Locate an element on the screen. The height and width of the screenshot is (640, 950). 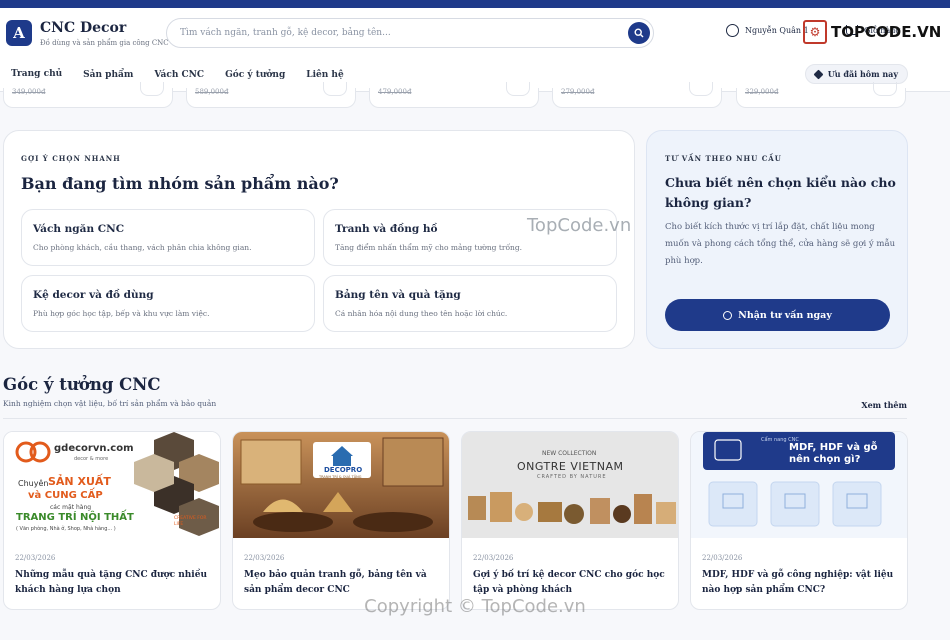
quick-title: Bạn đang tìm nhóm sản phẩm nào? is located at coordinates (180, 183).